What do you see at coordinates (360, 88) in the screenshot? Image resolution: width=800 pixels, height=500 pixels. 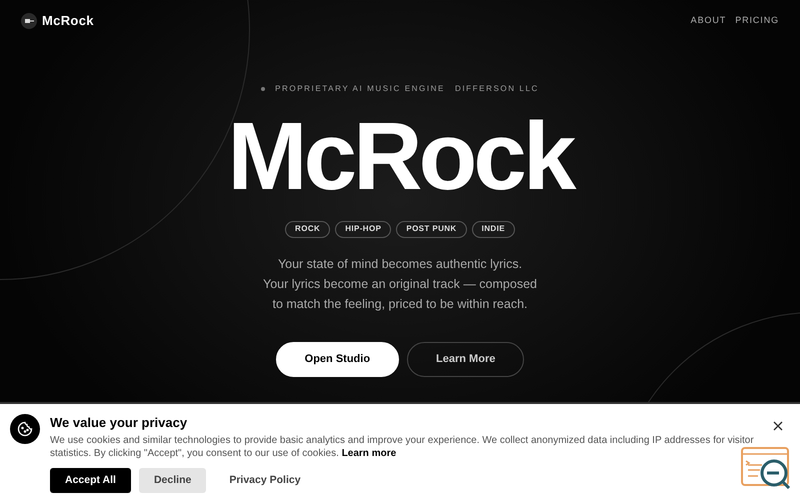 I see `eyebrow-text: PROPRIETARY AI MUSIC ENGINE` at bounding box center [360, 88].